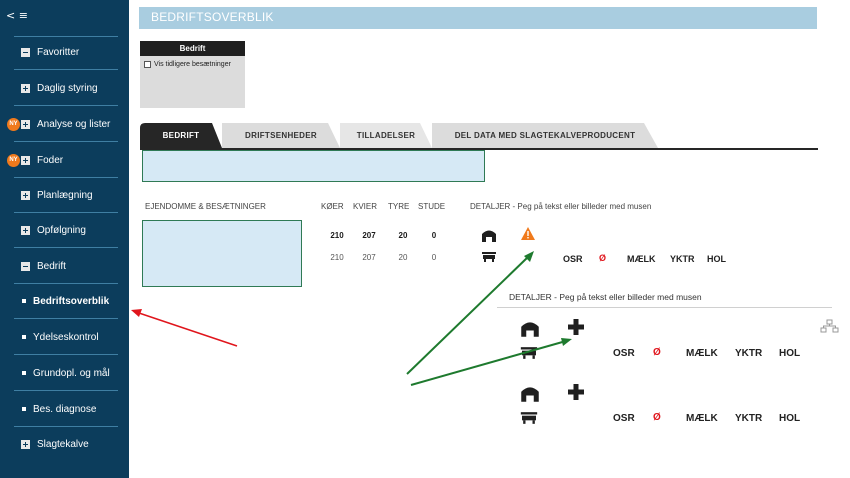  I want to click on red-arrow, so click(184, 328).